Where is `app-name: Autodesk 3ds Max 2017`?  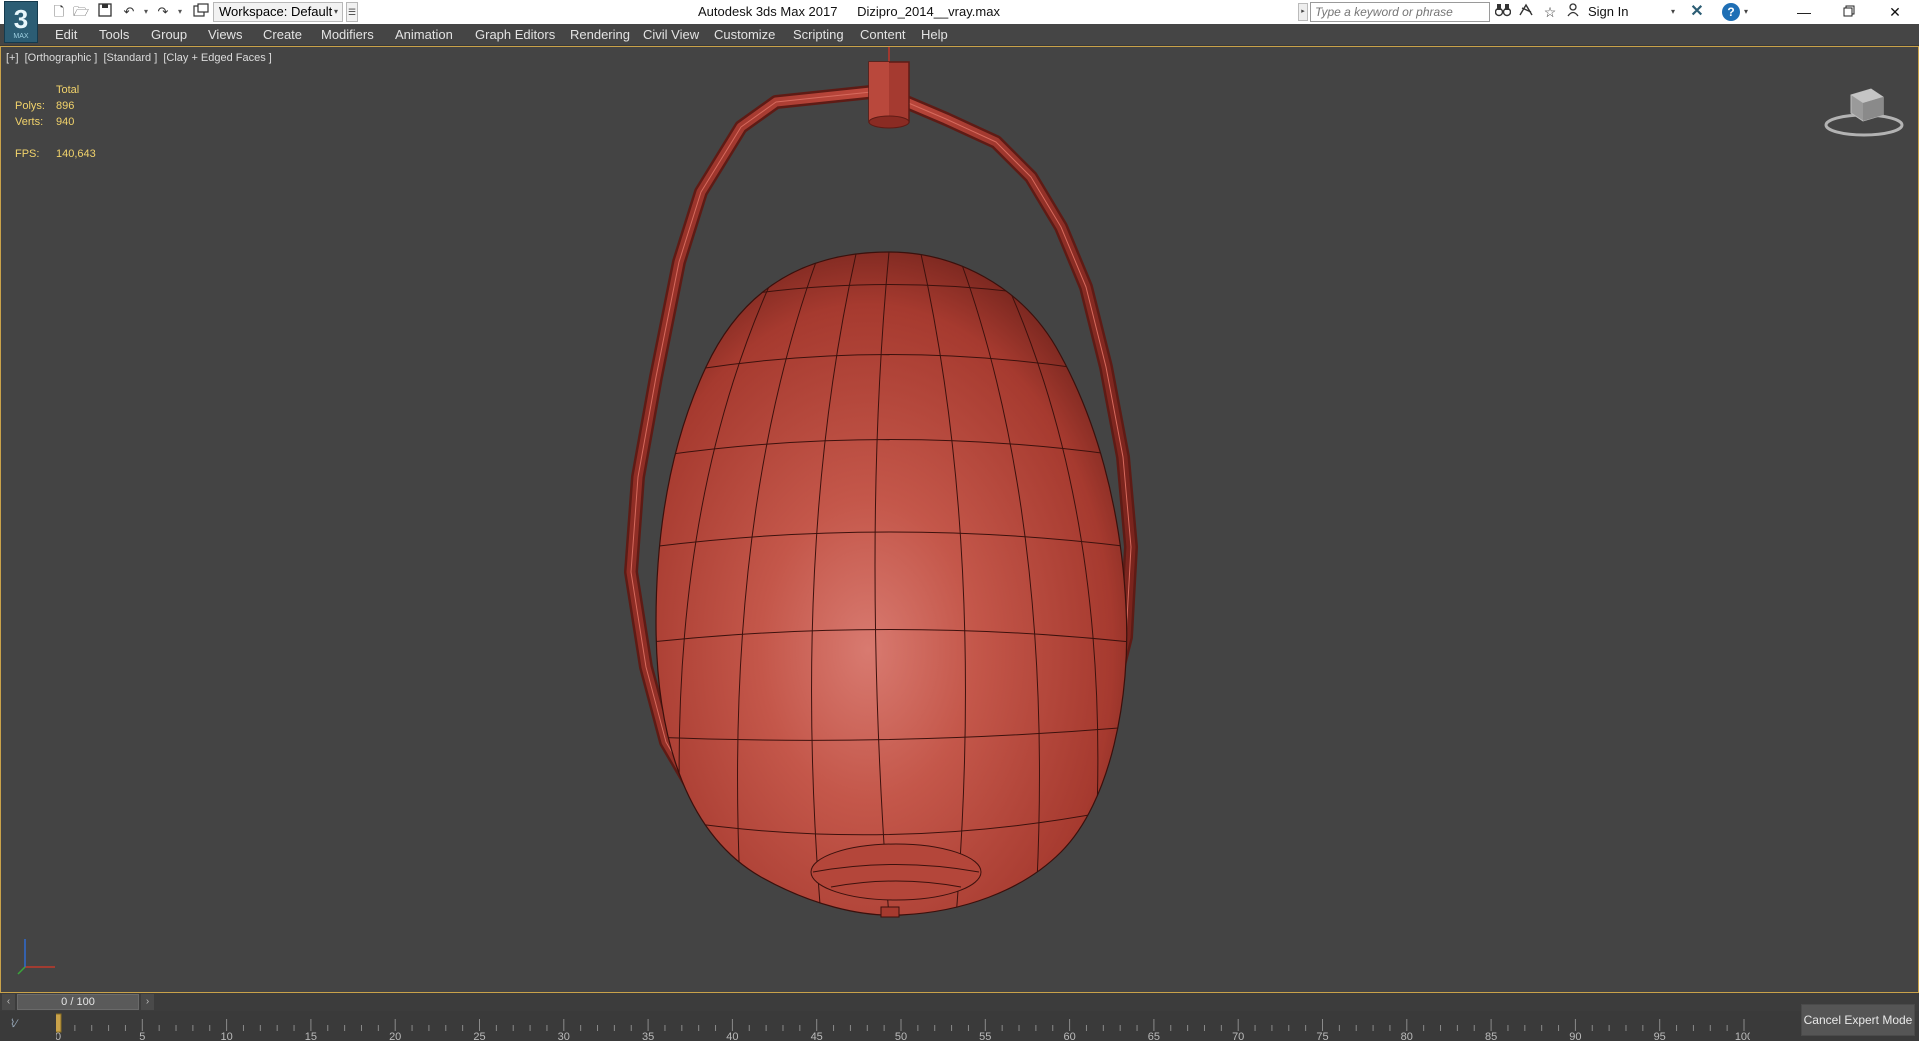
app-name: Autodesk 3ds Max 2017 is located at coordinates (768, 11).